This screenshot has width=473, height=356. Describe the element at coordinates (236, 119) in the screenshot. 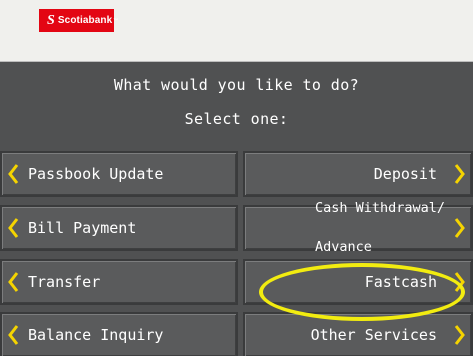

I see `prompt-instruction: Select one:` at that location.